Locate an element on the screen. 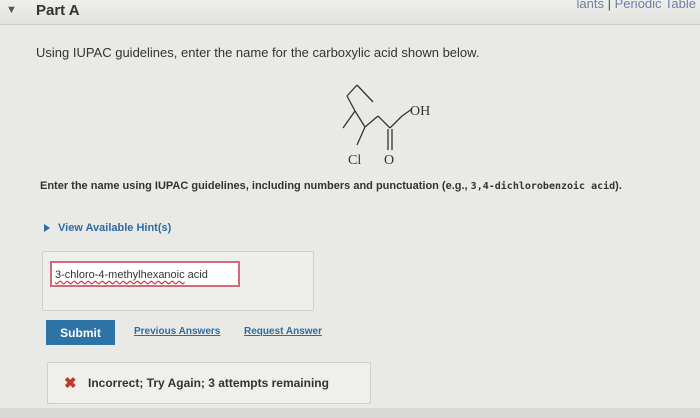  instructions-closing: ). is located at coordinates (618, 186).